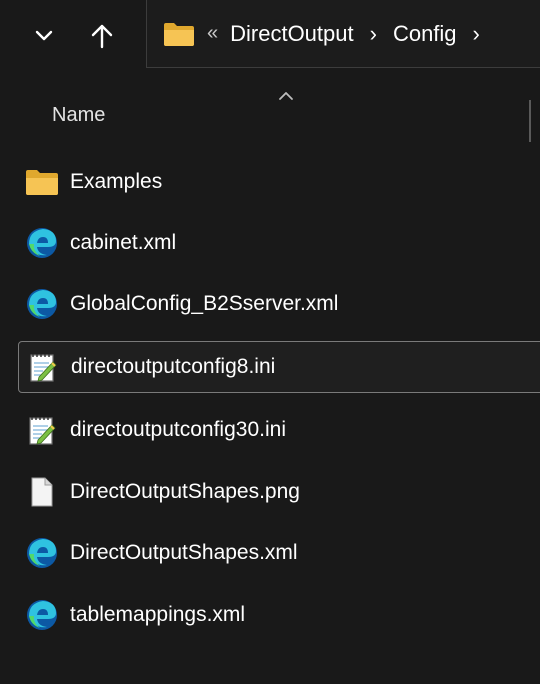 The height and width of the screenshot is (684, 540). I want to click on list-item: directoutputconfig30.ini, so click(279, 430).